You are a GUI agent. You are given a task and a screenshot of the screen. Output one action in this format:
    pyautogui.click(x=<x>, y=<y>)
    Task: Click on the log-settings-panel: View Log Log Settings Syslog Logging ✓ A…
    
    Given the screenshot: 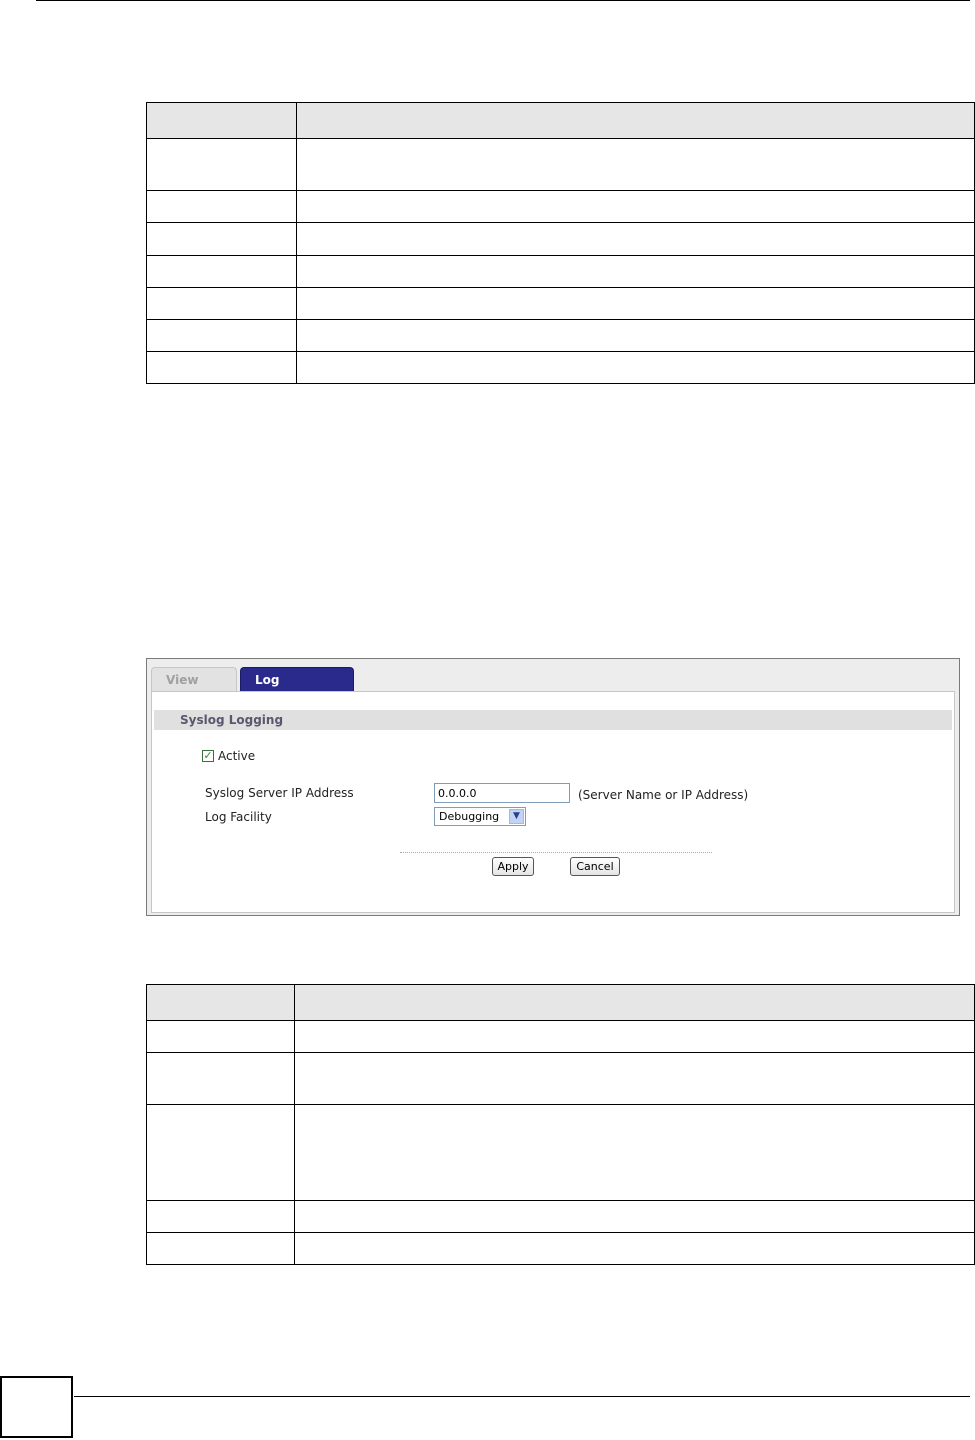 What is the action you would take?
    pyautogui.click(x=553, y=787)
    